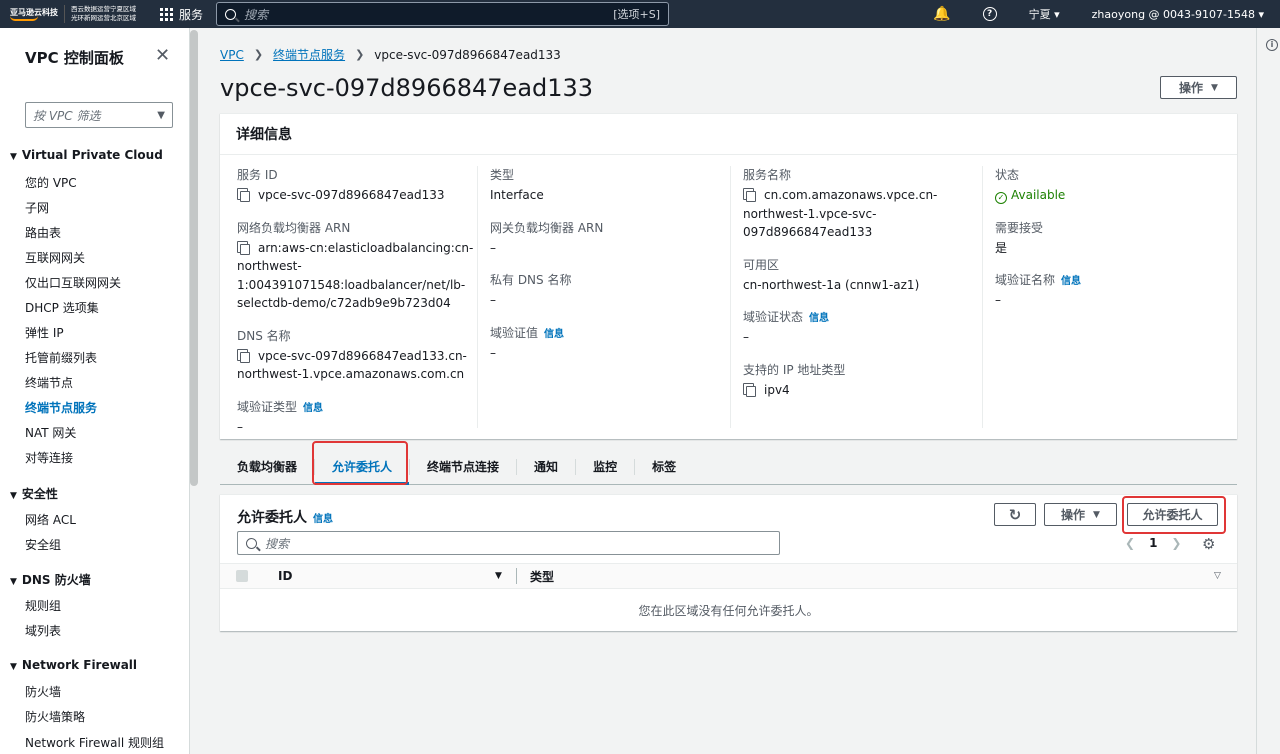 The width and height of the screenshot is (1280, 754). What do you see at coordinates (73, 282) in the screenshot?
I see `sidebar-item-egress-only-igw: 仅出口互联网网关` at bounding box center [73, 282].